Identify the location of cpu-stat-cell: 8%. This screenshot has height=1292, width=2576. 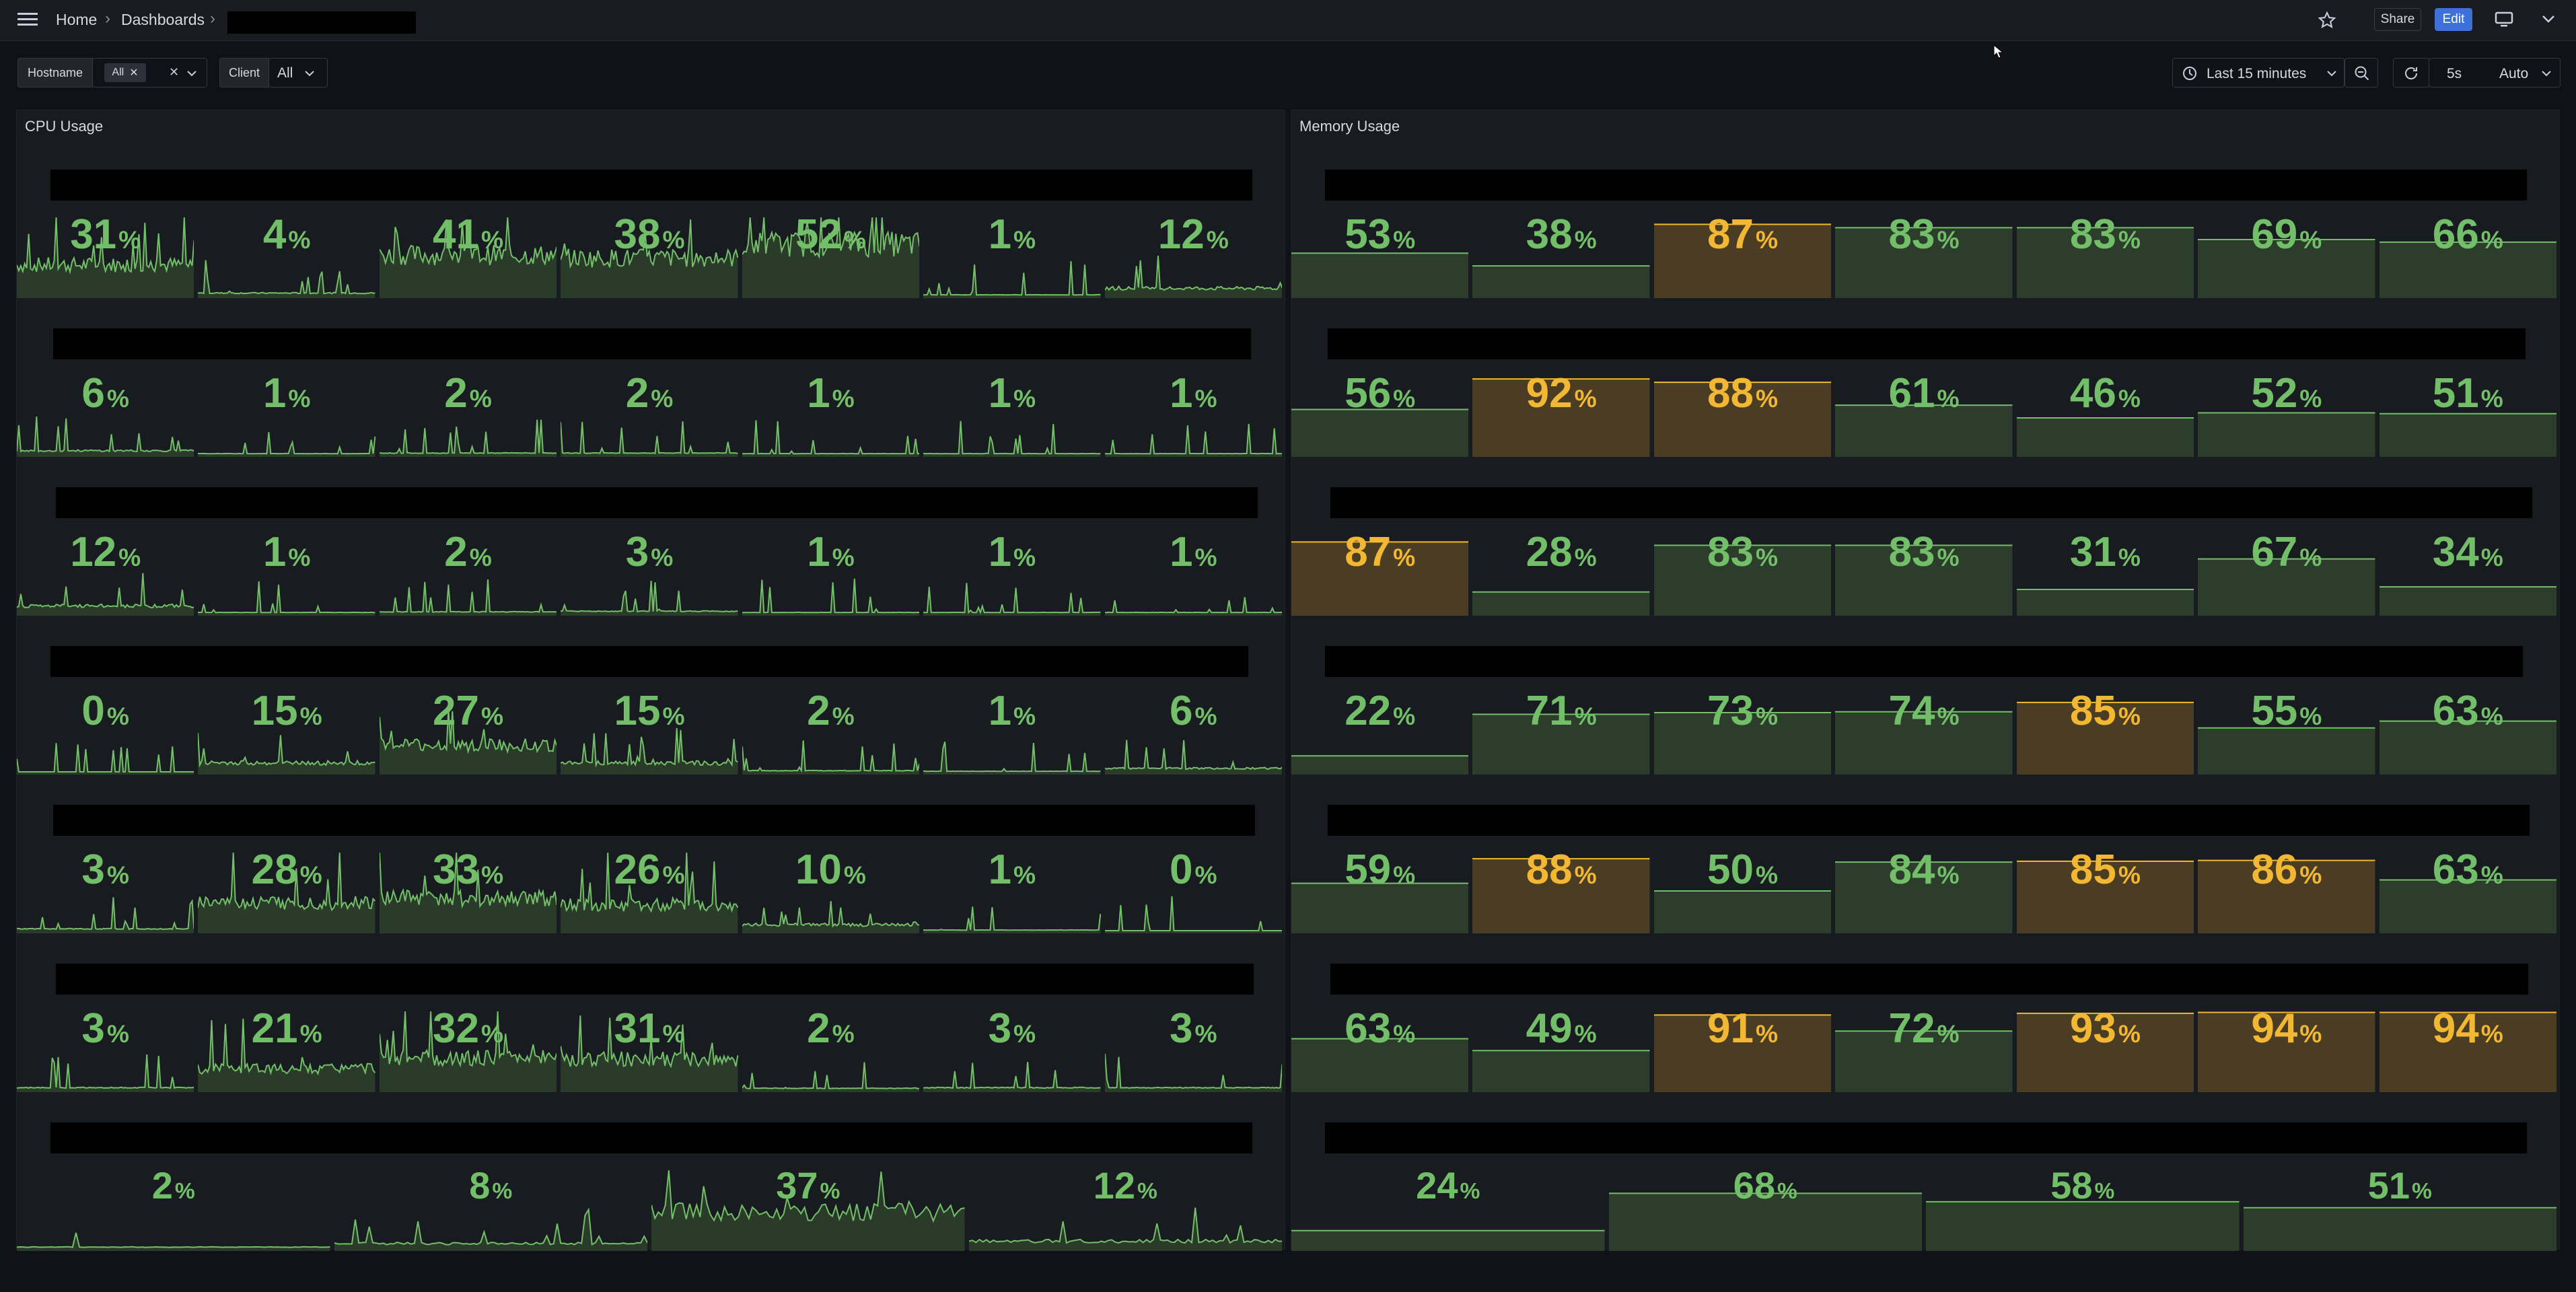
(490, 1207).